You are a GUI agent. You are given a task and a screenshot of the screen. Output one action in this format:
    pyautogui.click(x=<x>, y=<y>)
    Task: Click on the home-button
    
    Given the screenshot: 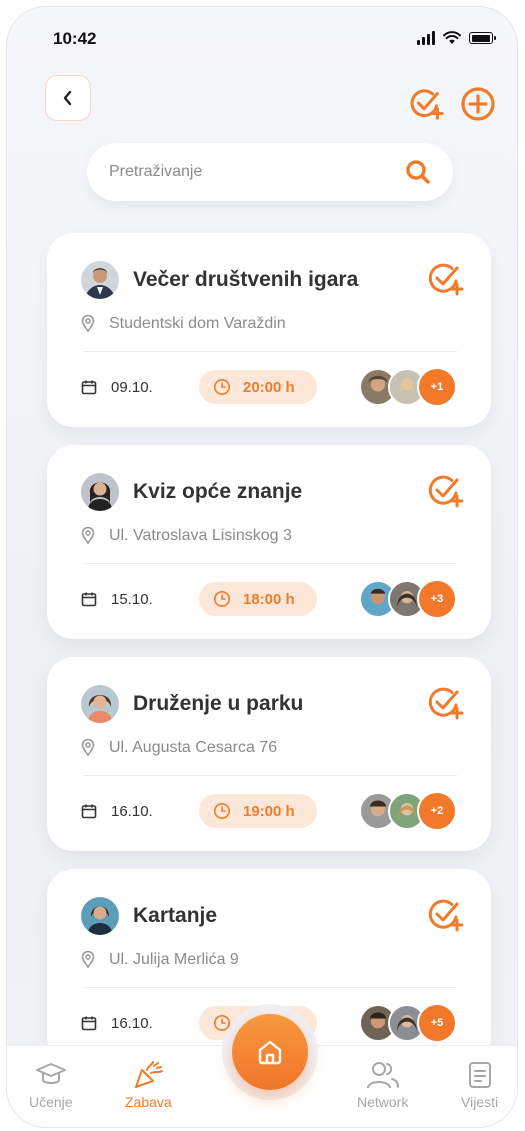 What is the action you would take?
    pyautogui.click(x=270, y=1052)
    